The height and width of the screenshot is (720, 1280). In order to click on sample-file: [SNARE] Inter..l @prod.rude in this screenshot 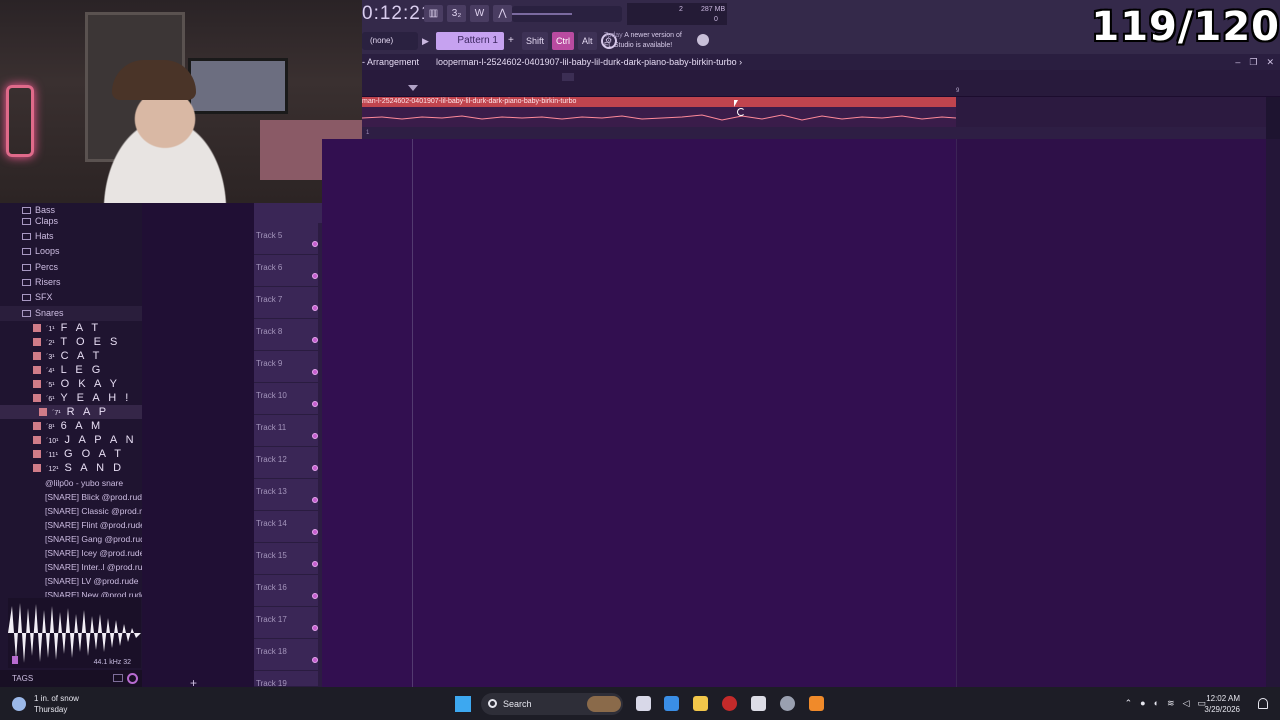, I will do `click(98, 567)`.